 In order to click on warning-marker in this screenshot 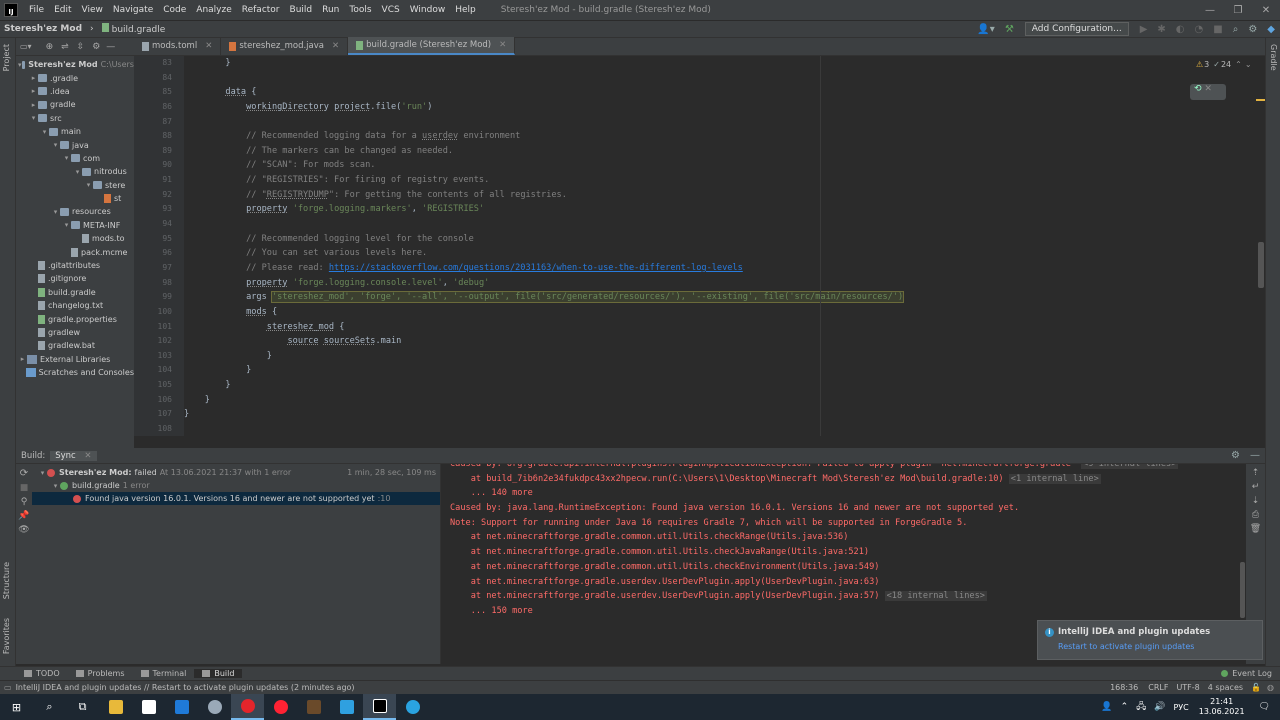, I will do `click(1260, 100)`.